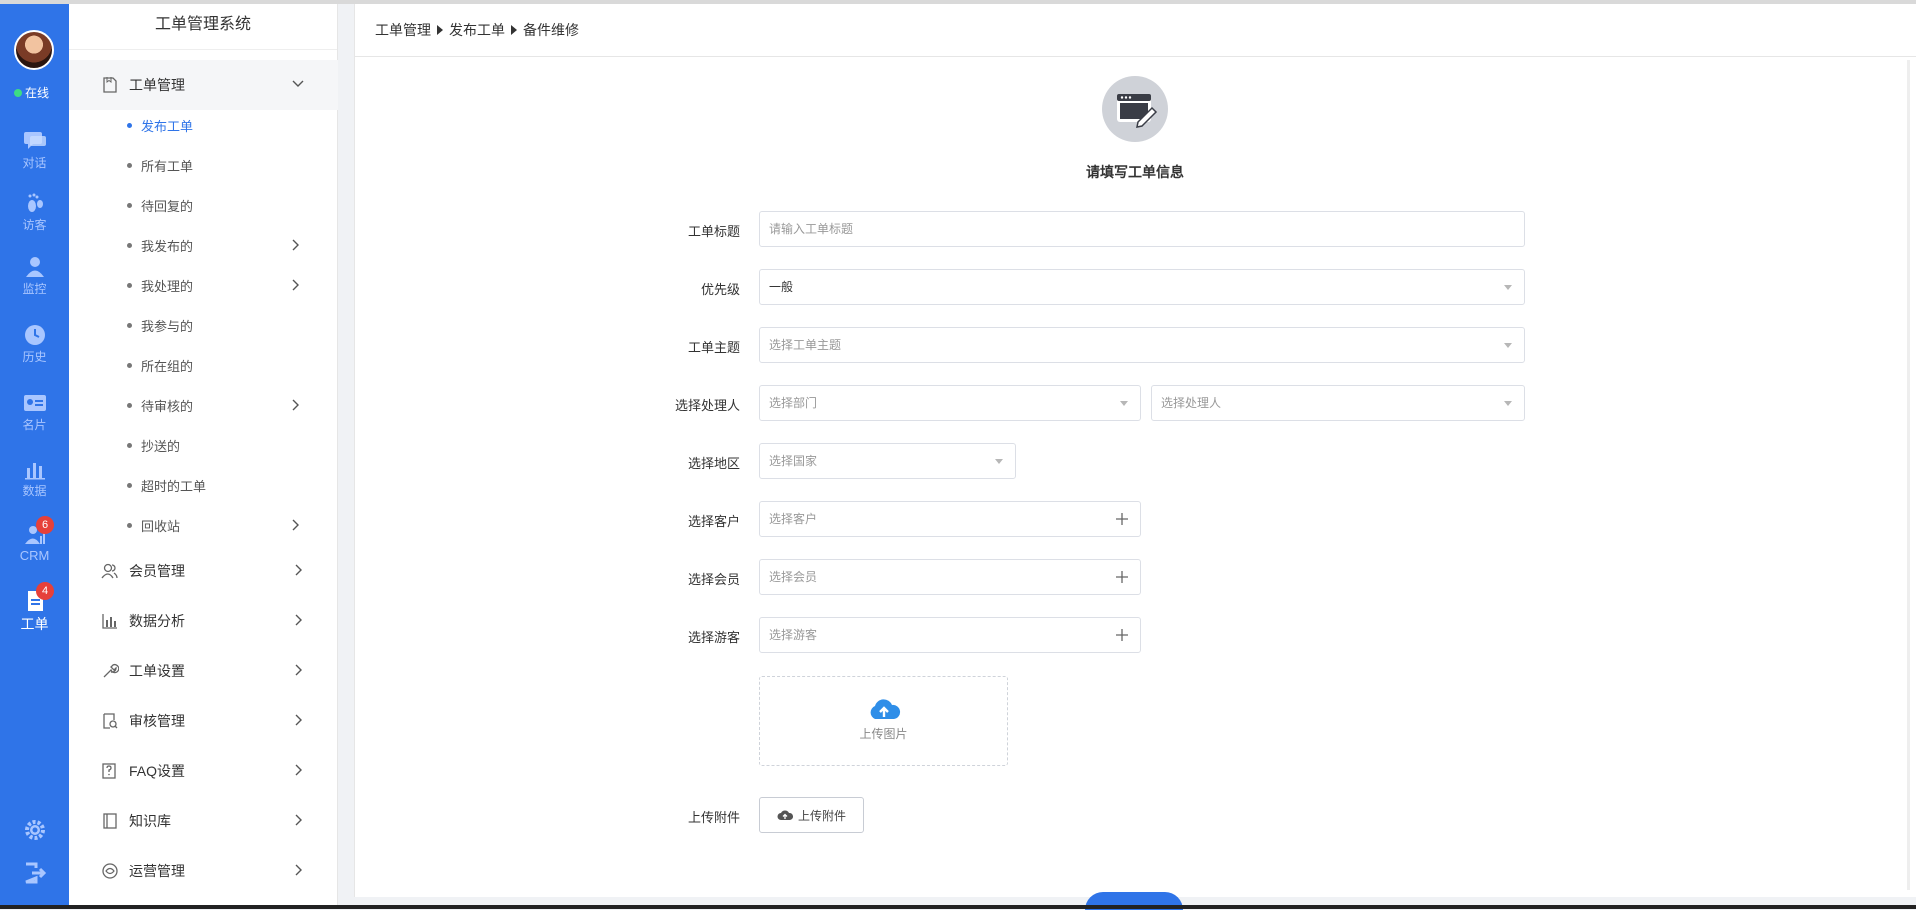 The height and width of the screenshot is (910, 1916). What do you see at coordinates (109, 571) in the screenshot?
I see `members-icon` at bounding box center [109, 571].